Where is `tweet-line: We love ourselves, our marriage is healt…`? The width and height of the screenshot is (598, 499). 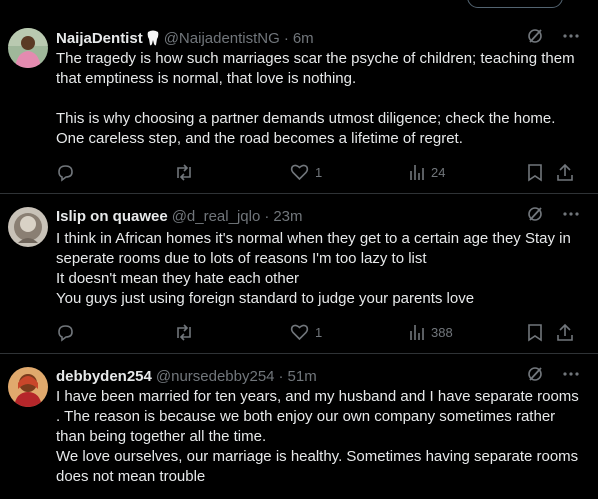 tweet-line: We love ourselves, our marriage is healt… is located at coordinates (317, 466).